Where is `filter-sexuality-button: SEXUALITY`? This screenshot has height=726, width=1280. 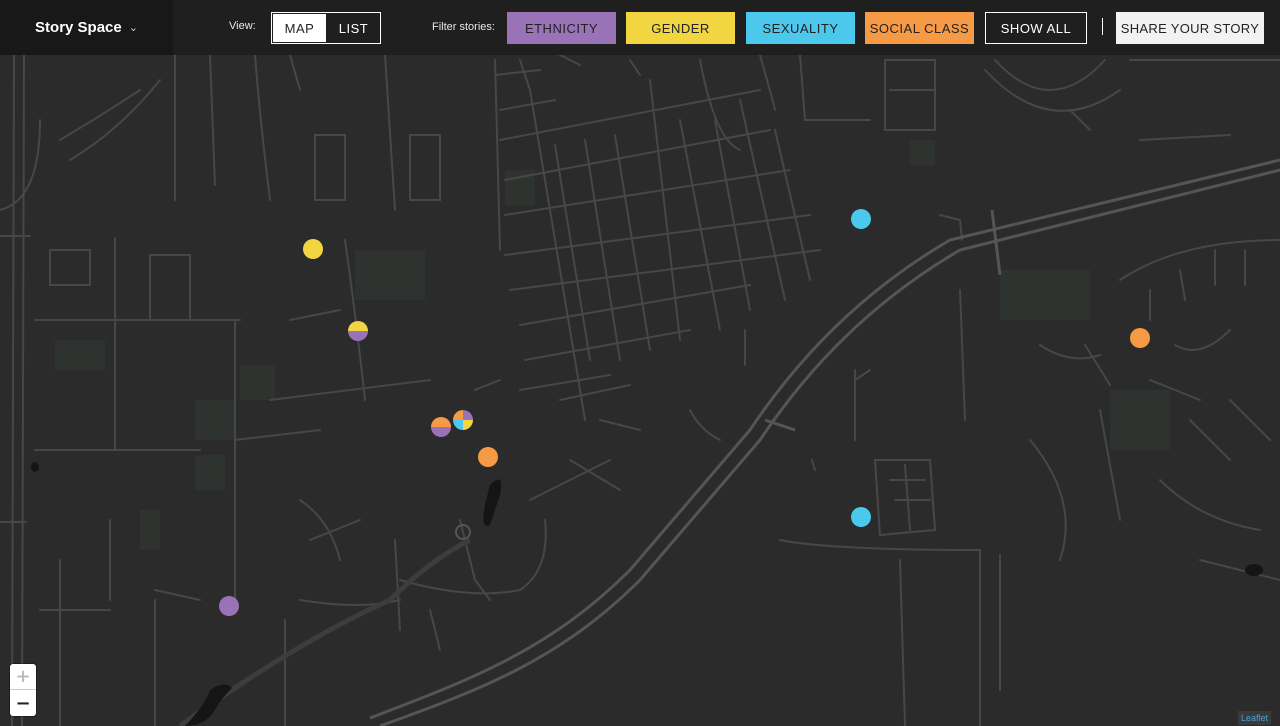
filter-sexuality-button: SEXUALITY is located at coordinates (800, 28).